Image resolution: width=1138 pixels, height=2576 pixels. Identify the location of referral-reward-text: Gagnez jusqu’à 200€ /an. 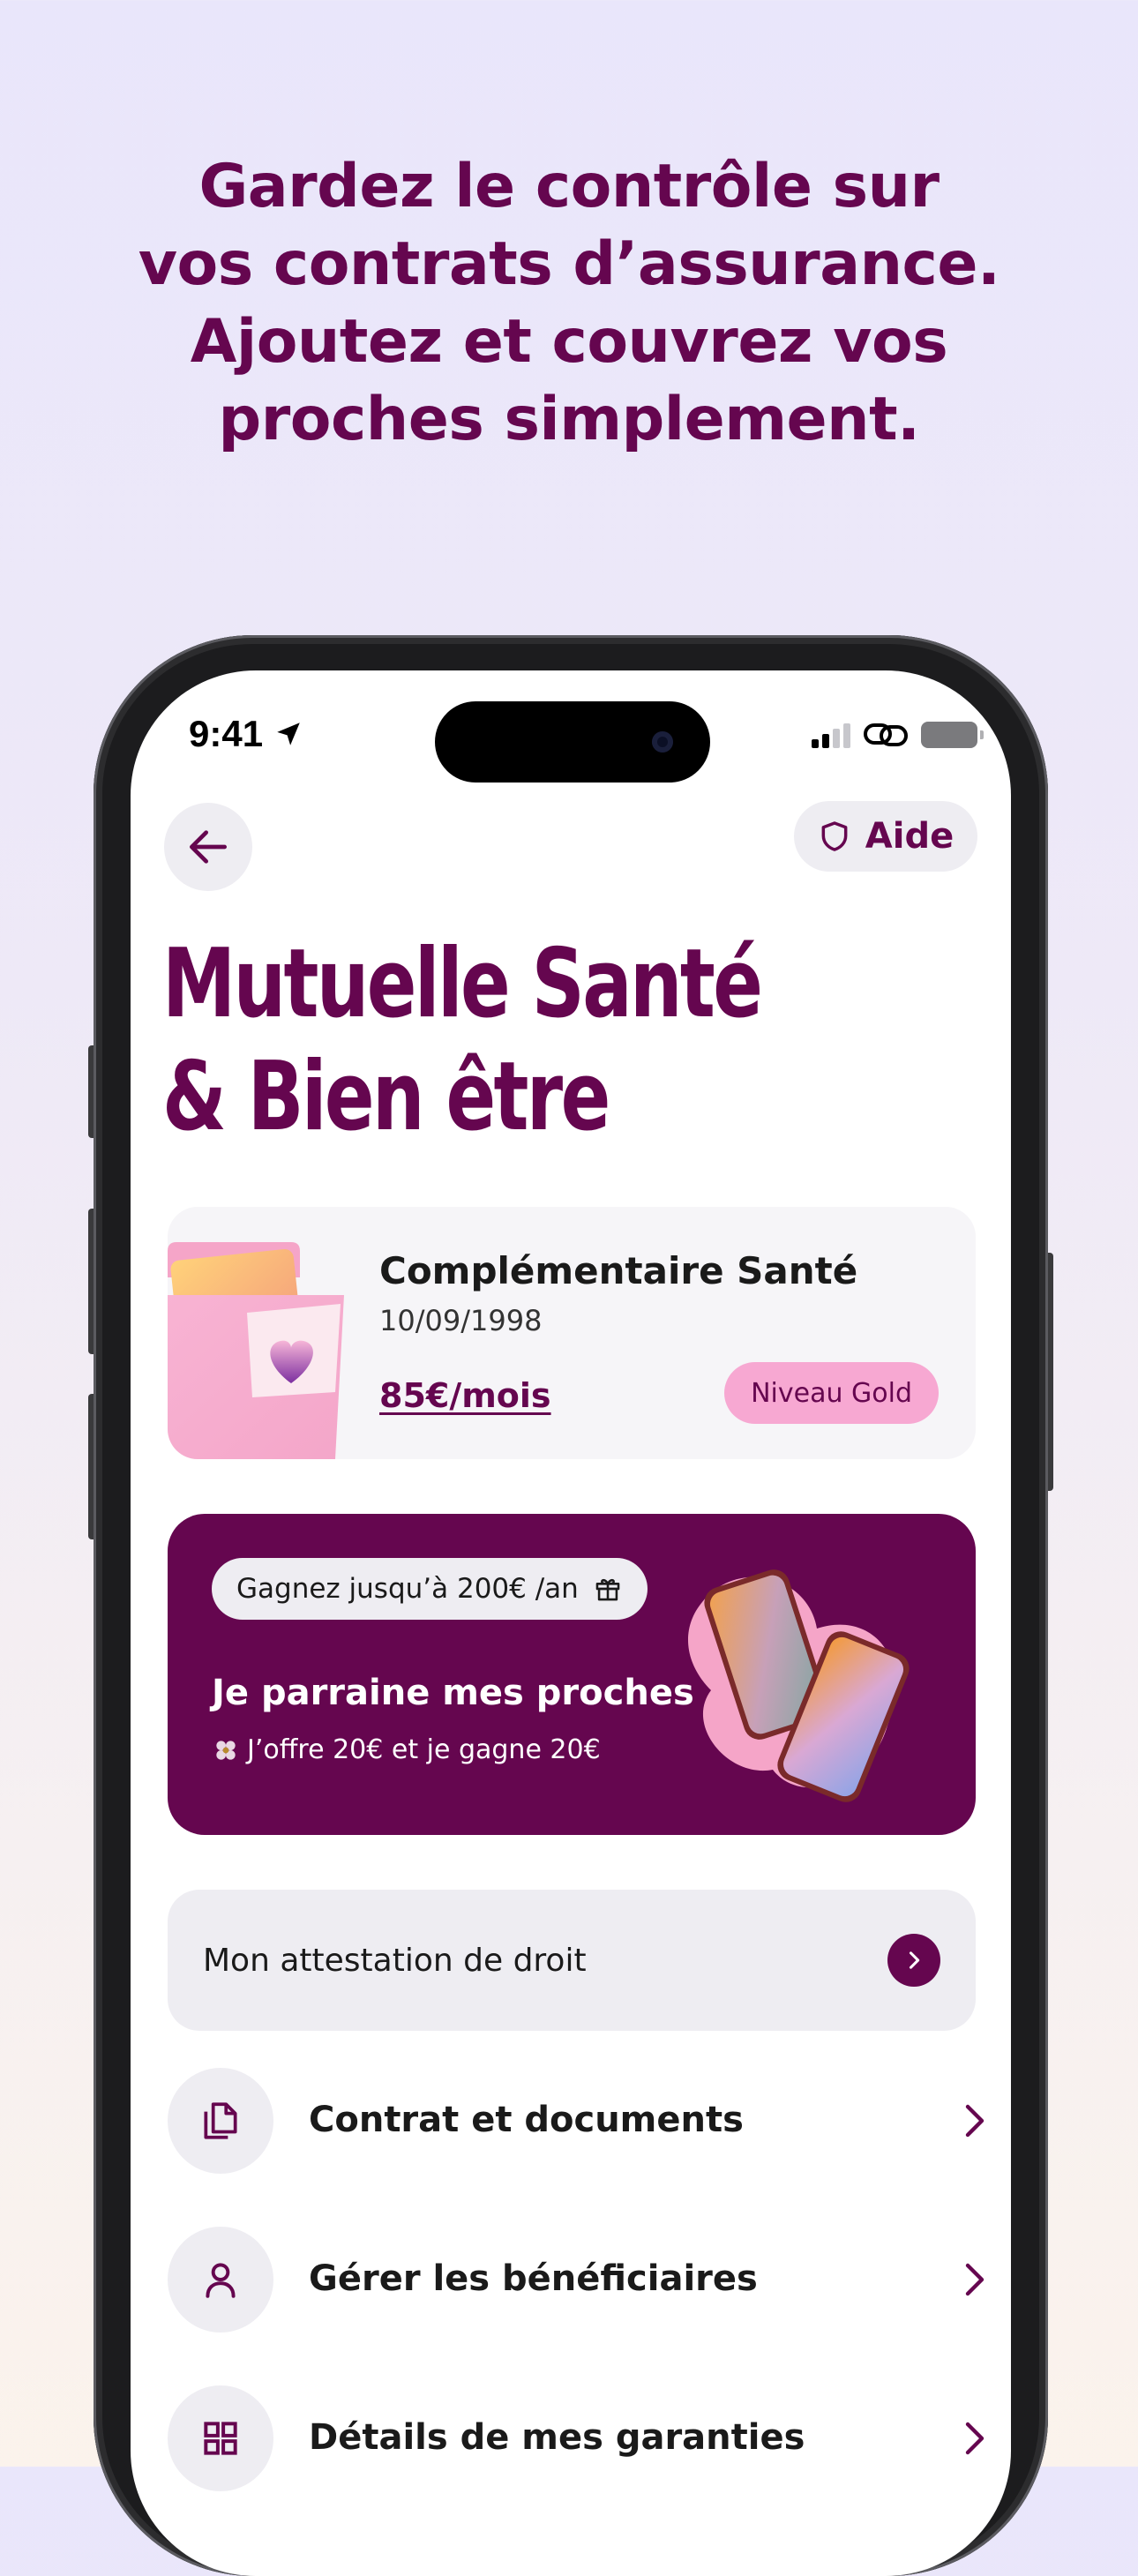
(407, 1589).